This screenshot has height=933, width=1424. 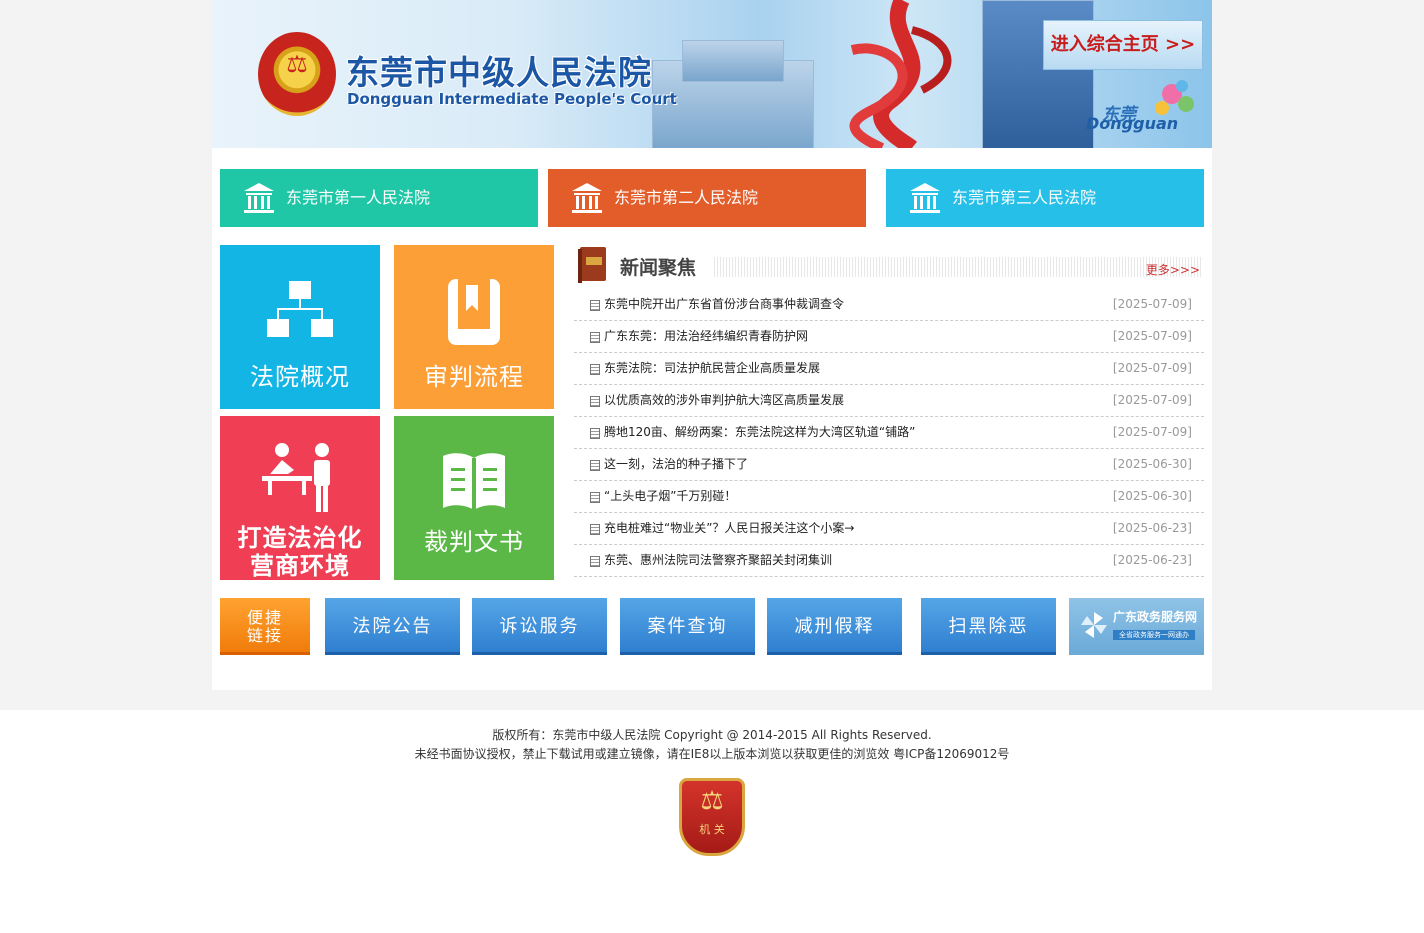 I want to click on news-item-link: 广东东莞：用法治经纬编织青春防护网, so click(x=706, y=336).